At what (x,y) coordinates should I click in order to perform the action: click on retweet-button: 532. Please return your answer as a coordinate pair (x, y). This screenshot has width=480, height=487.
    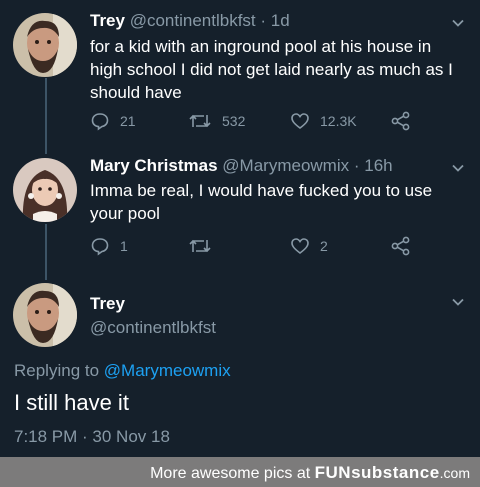
    Looking at the image, I should click on (216, 121).